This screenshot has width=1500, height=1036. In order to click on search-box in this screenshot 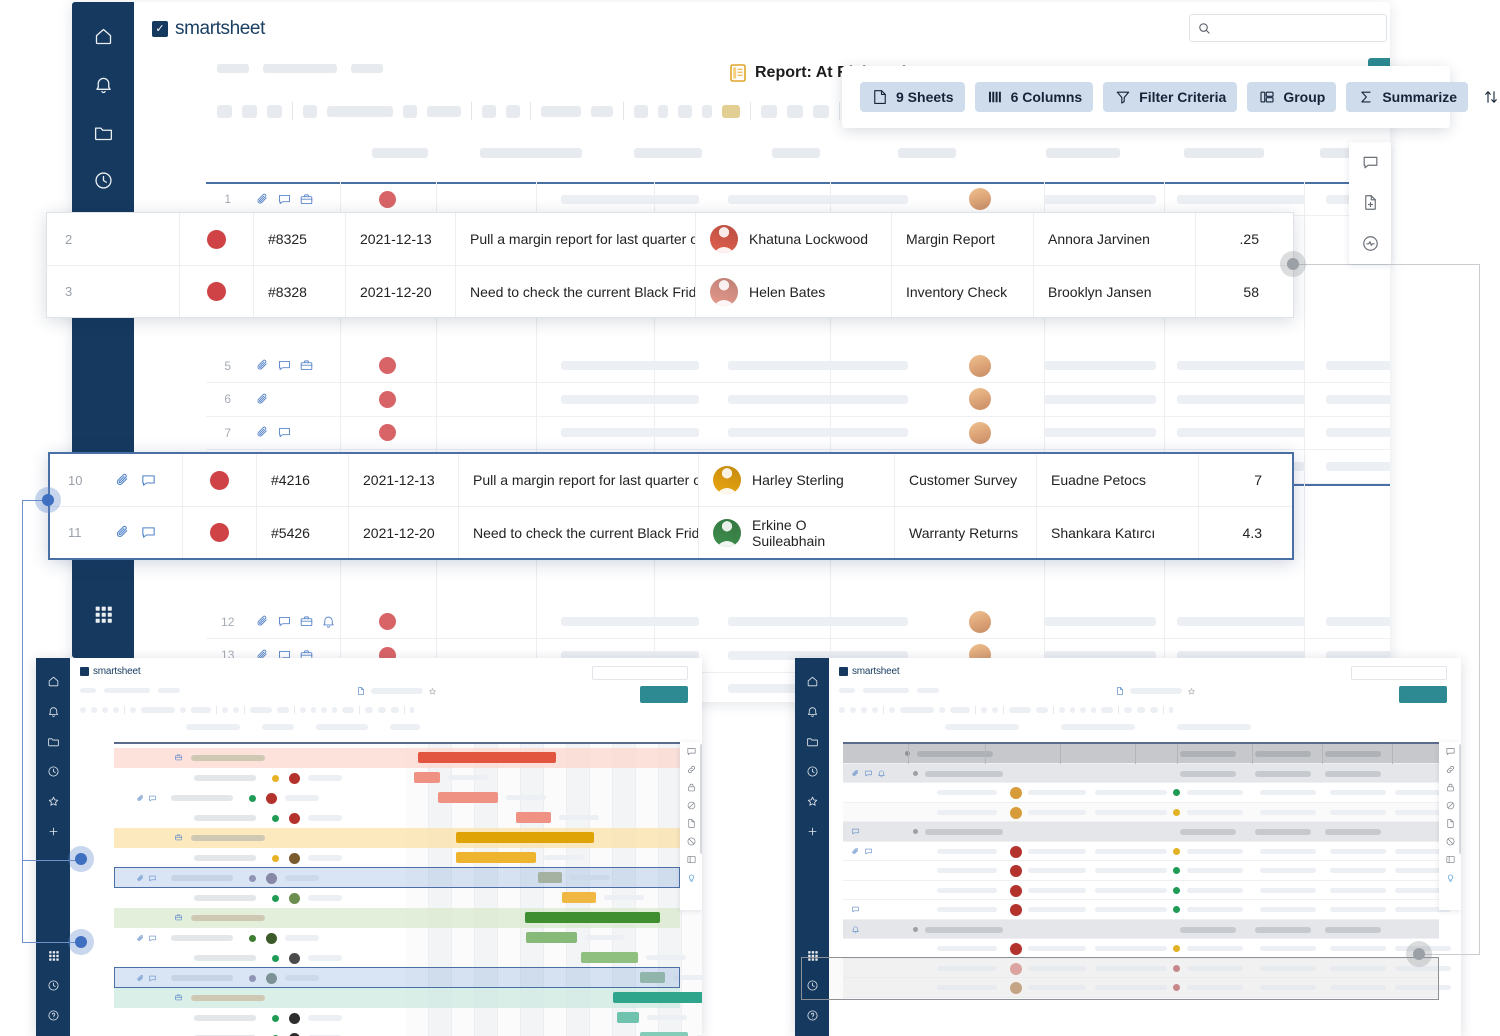, I will do `click(1288, 28)`.